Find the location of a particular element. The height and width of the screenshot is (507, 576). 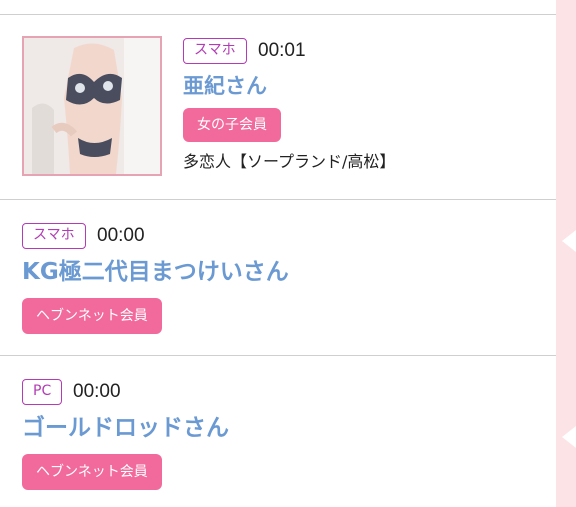

profile-photo-image is located at coordinates (92, 106).